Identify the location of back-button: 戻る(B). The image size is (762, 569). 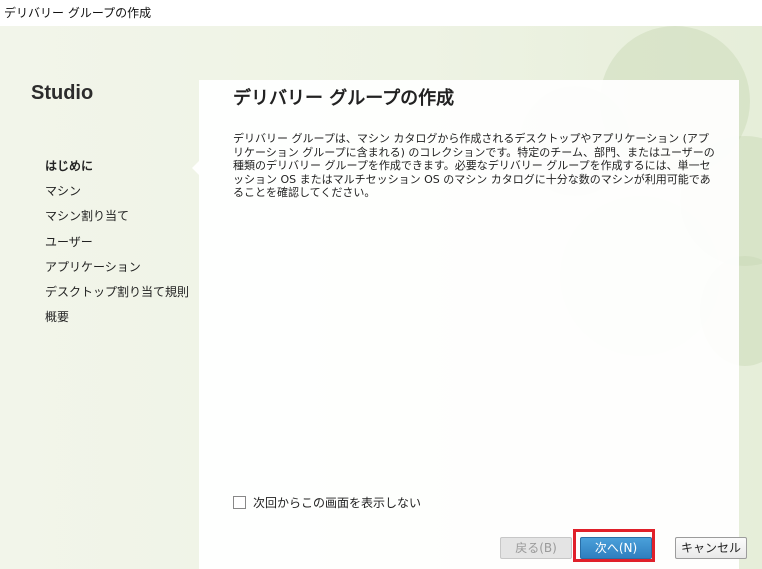
(536, 548).